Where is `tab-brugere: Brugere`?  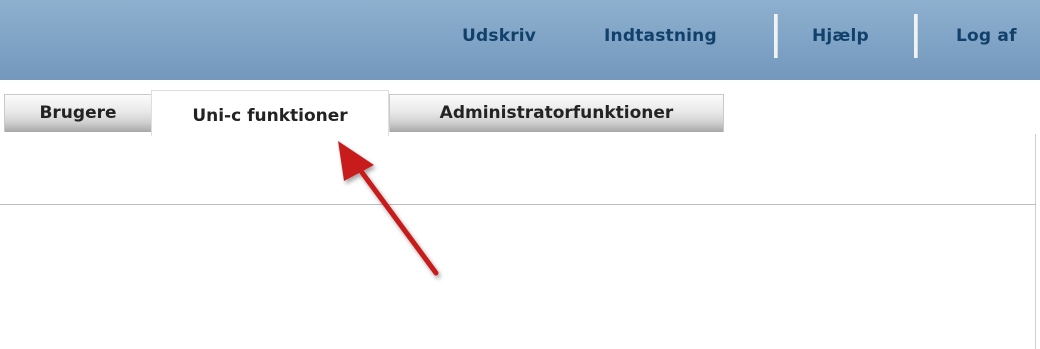 tab-brugere: Brugere is located at coordinates (78, 113).